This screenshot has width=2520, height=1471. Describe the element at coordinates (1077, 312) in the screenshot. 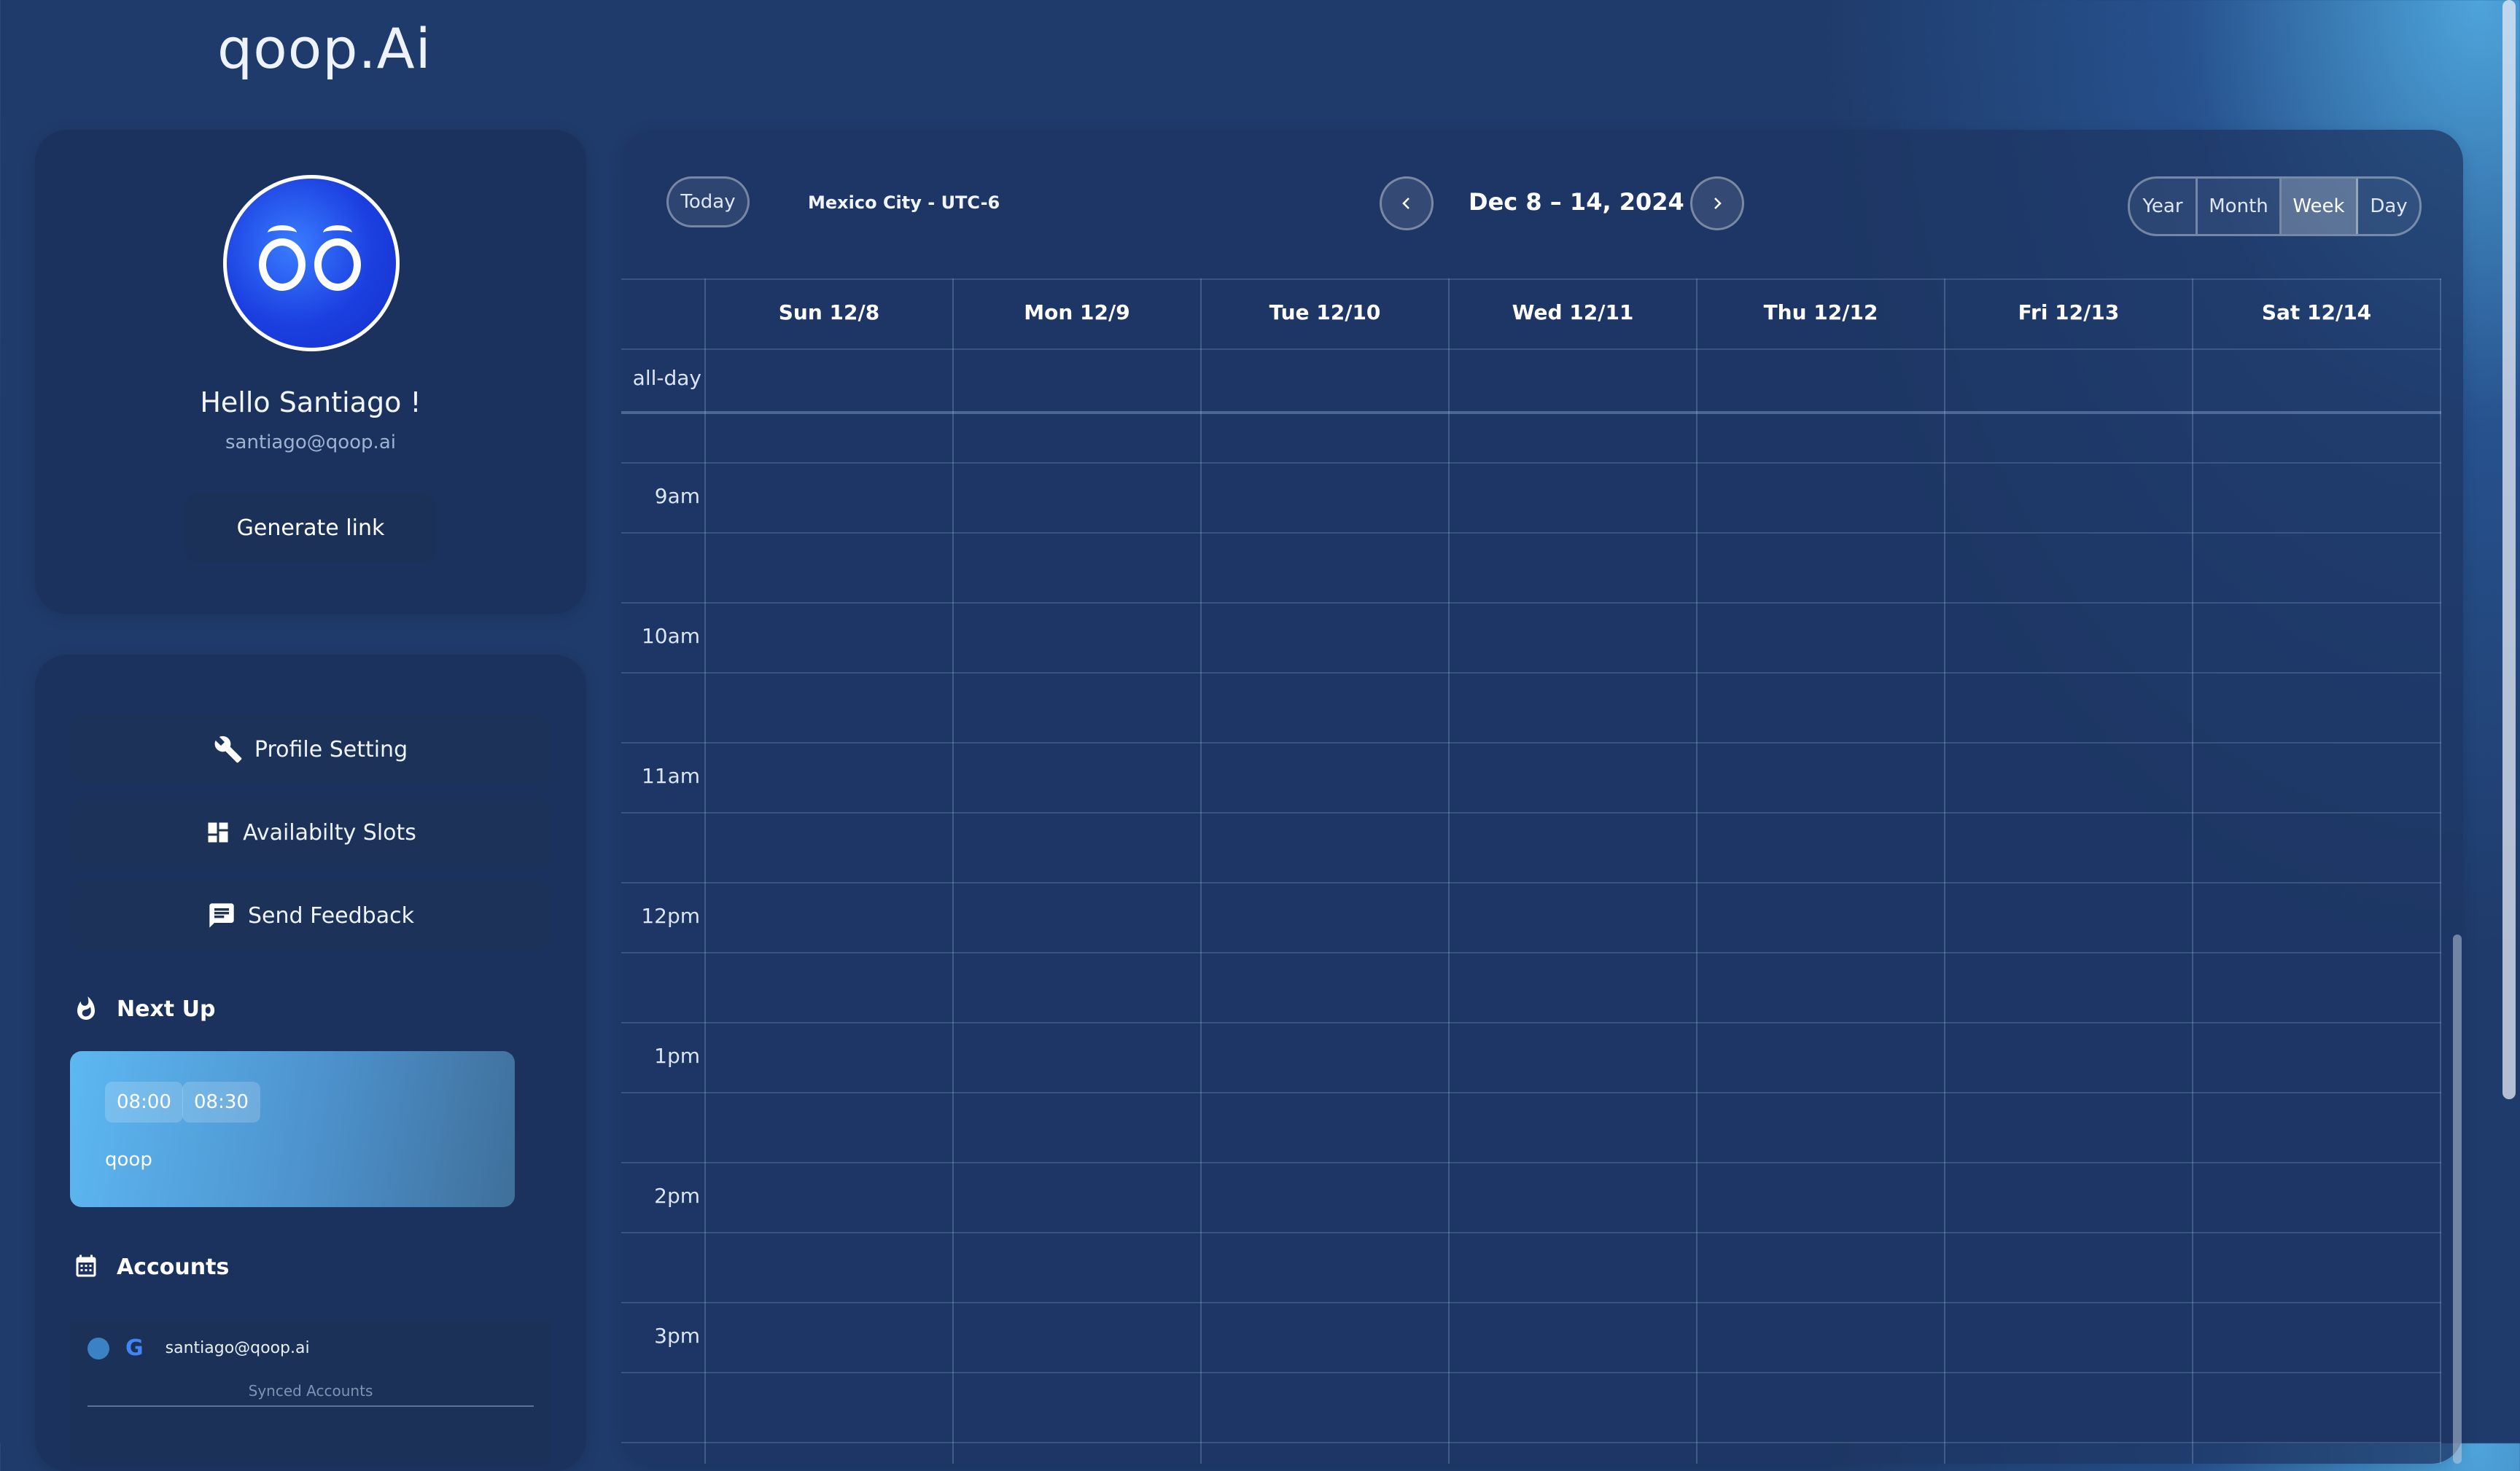

I see `day-header-mon: Mon 12/9` at that location.